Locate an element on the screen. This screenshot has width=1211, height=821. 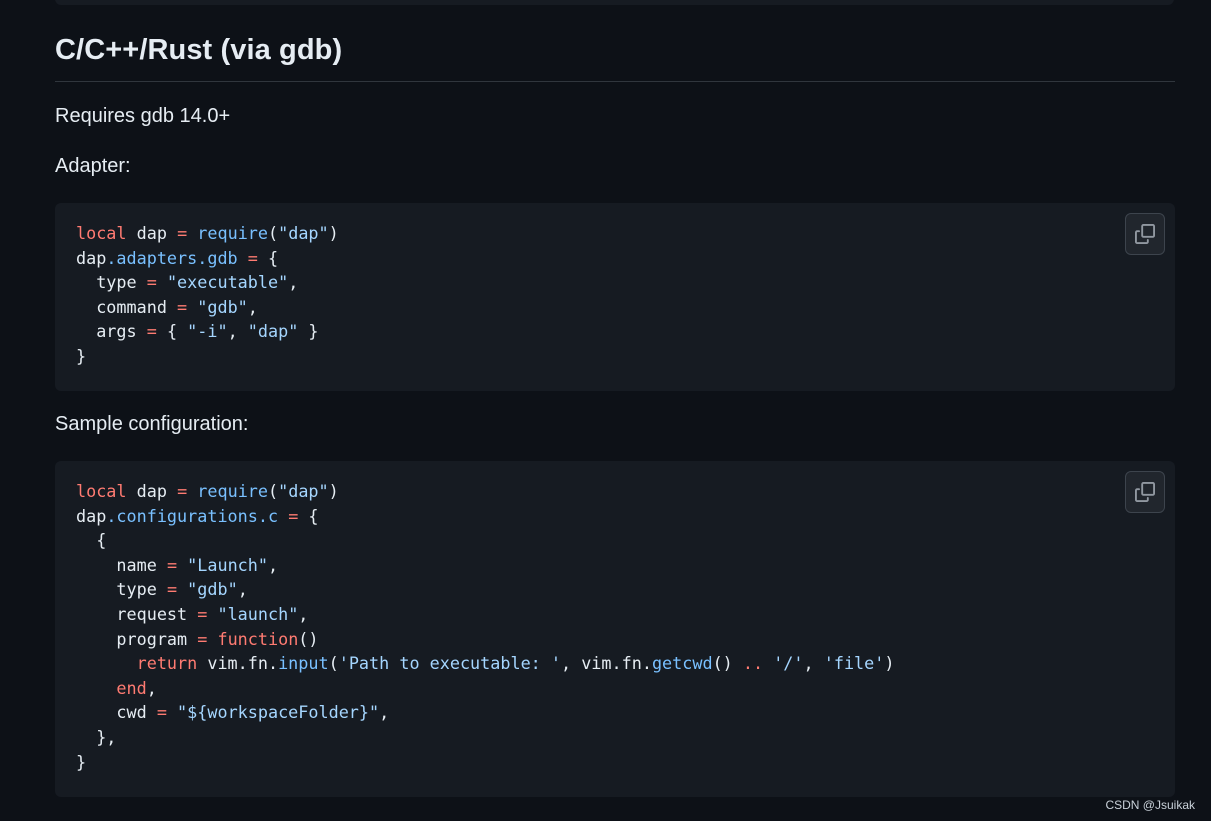
code-token: }, is located at coordinates (96, 736).